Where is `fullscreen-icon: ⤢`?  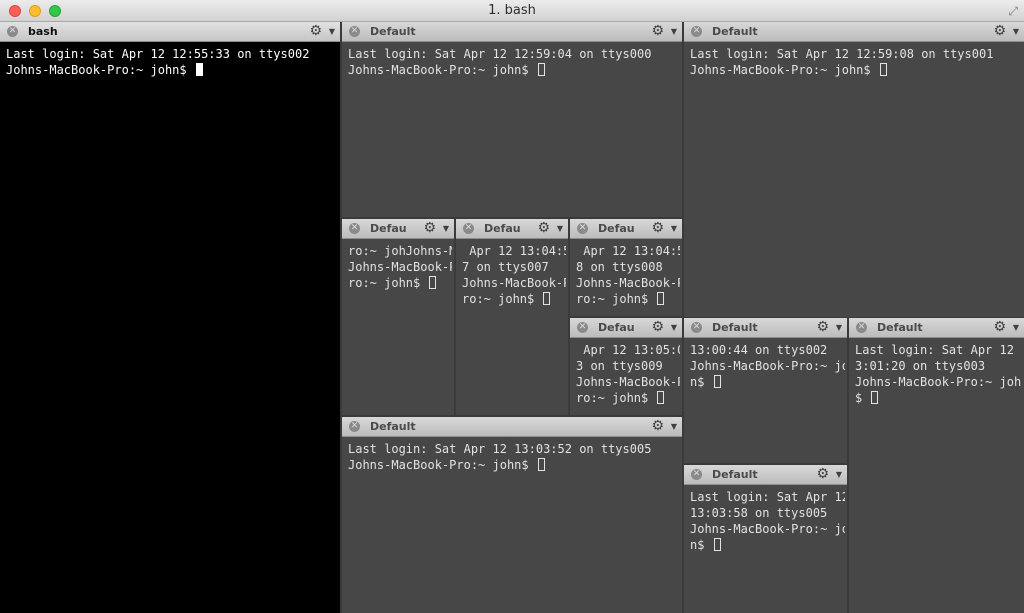 fullscreen-icon: ⤢ is located at coordinates (1013, 11).